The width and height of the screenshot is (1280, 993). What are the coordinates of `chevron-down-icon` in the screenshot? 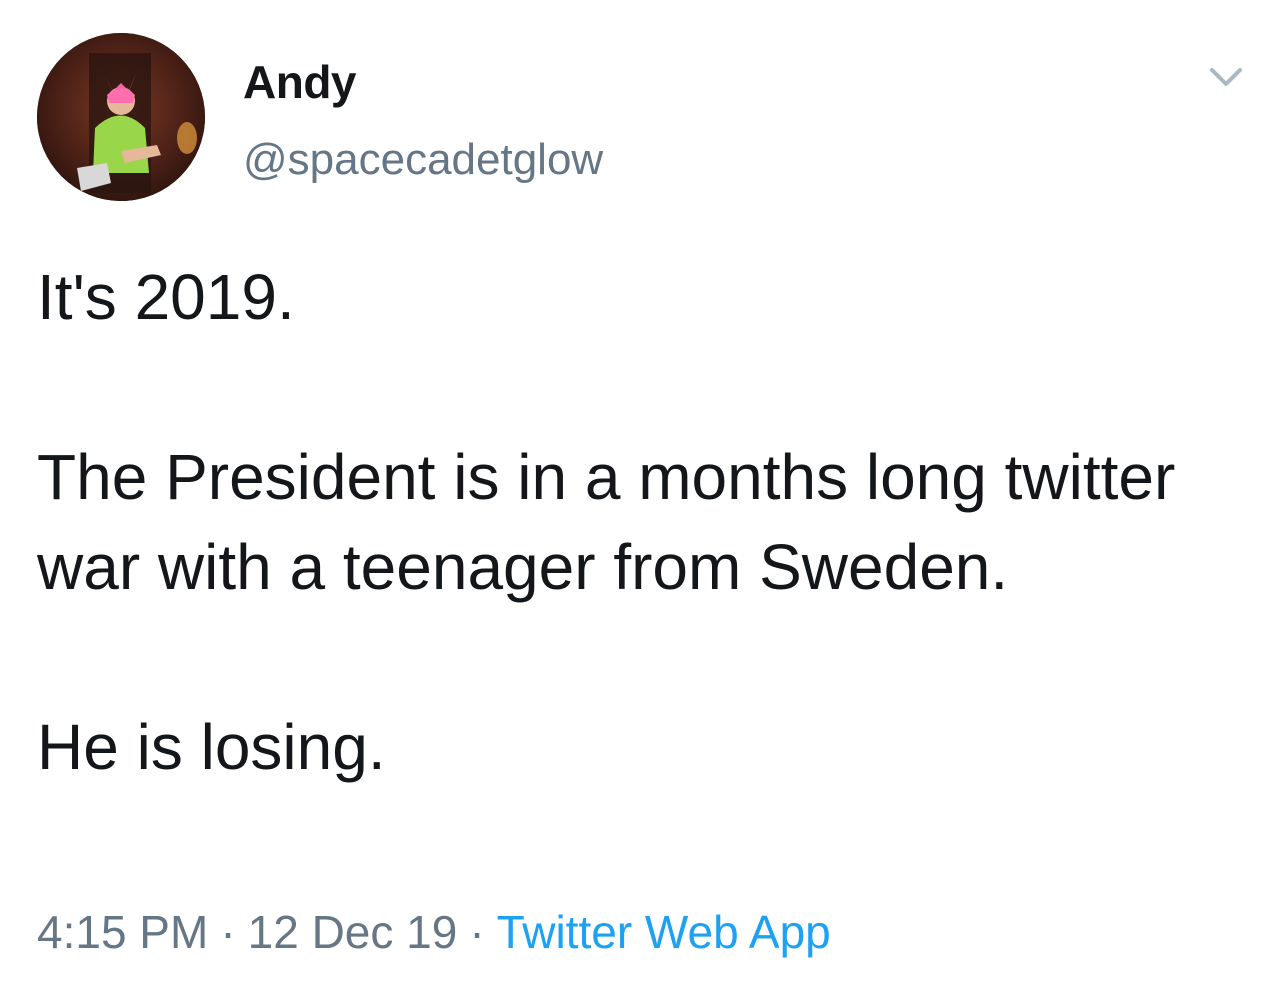 It's located at (1226, 77).